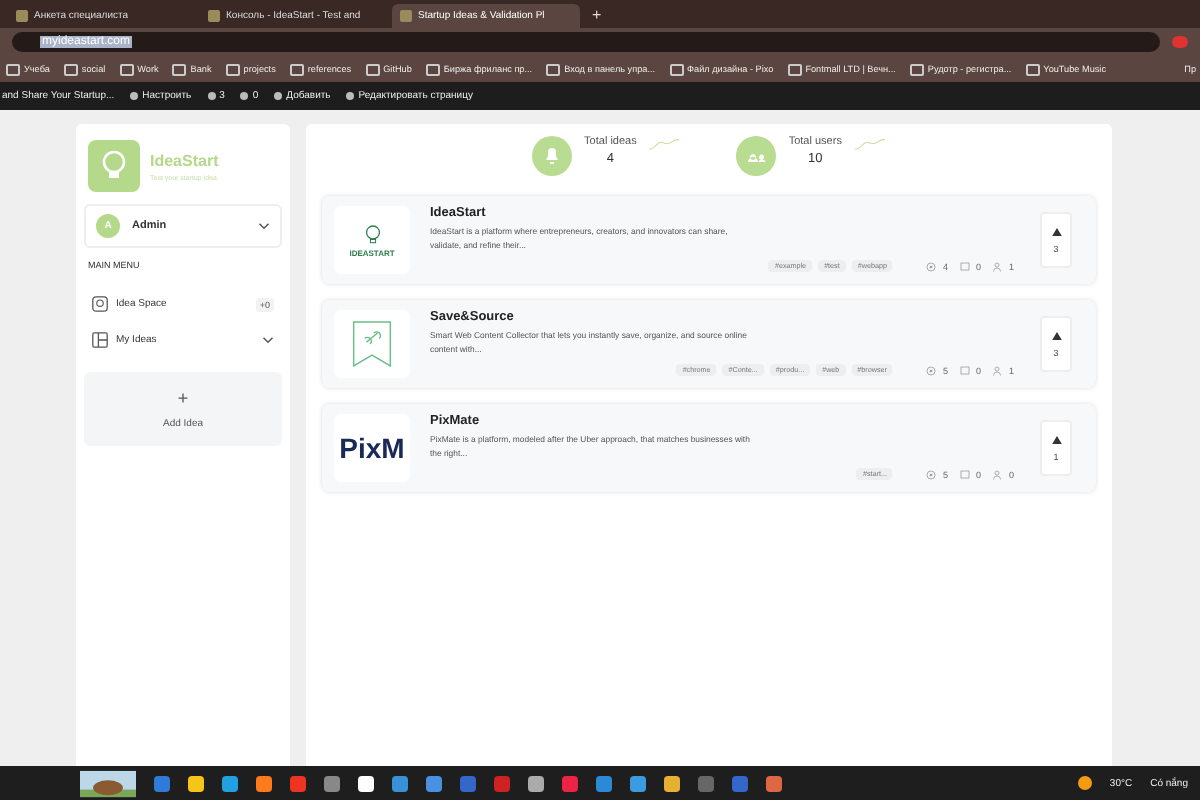 The width and height of the screenshot is (1200, 800). What do you see at coordinates (184, 160) in the screenshot?
I see `brand-name: IdeaStart` at bounding box center [184, 160].